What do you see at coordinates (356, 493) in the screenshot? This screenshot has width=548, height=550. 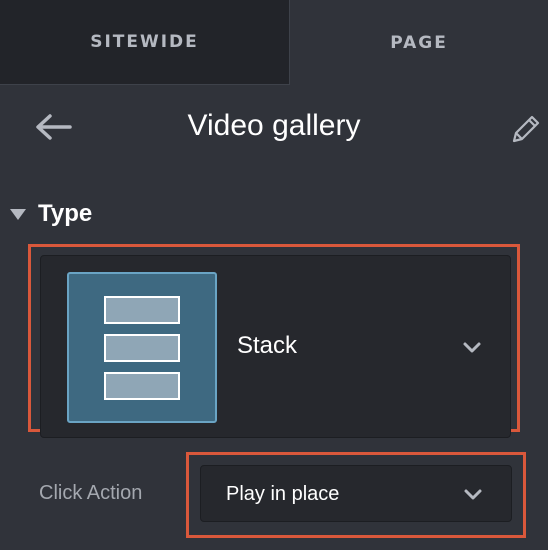 I see `click-action-select: Play in place` at bounding box center [356, 493].